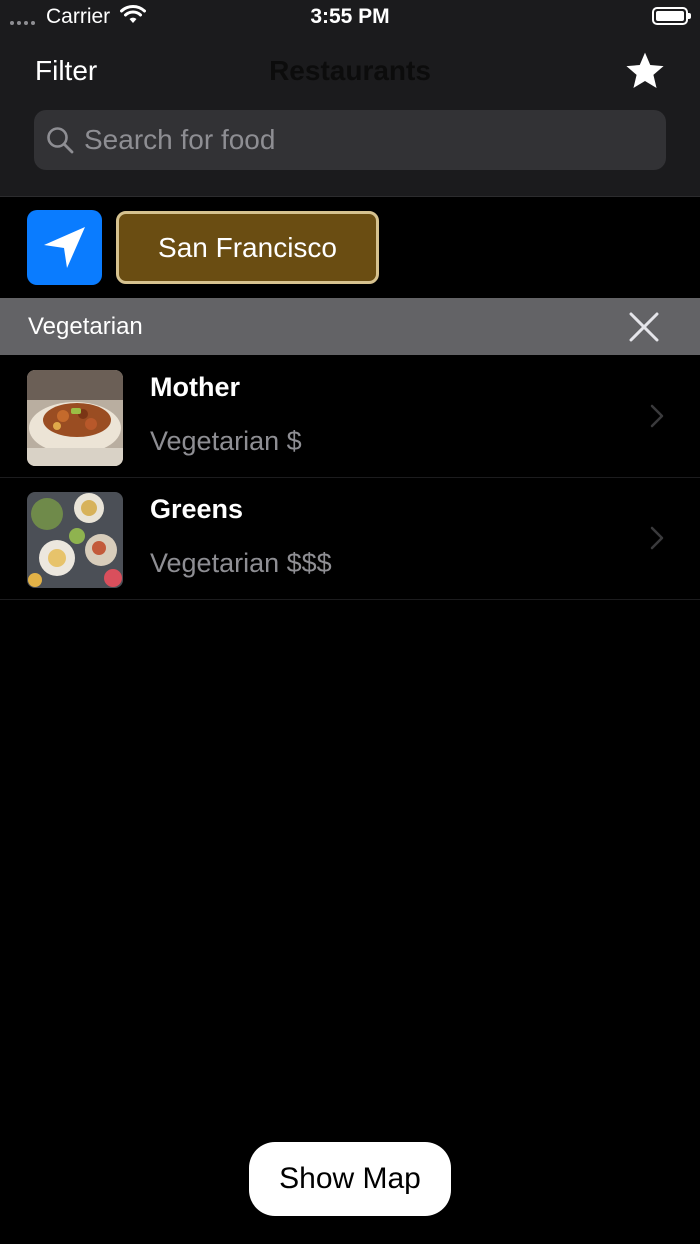 The height and width of the screenshot is (1244, 700). Describe the element at coordinates (364, 140) in the screenshot. I see `search-input` at that location.